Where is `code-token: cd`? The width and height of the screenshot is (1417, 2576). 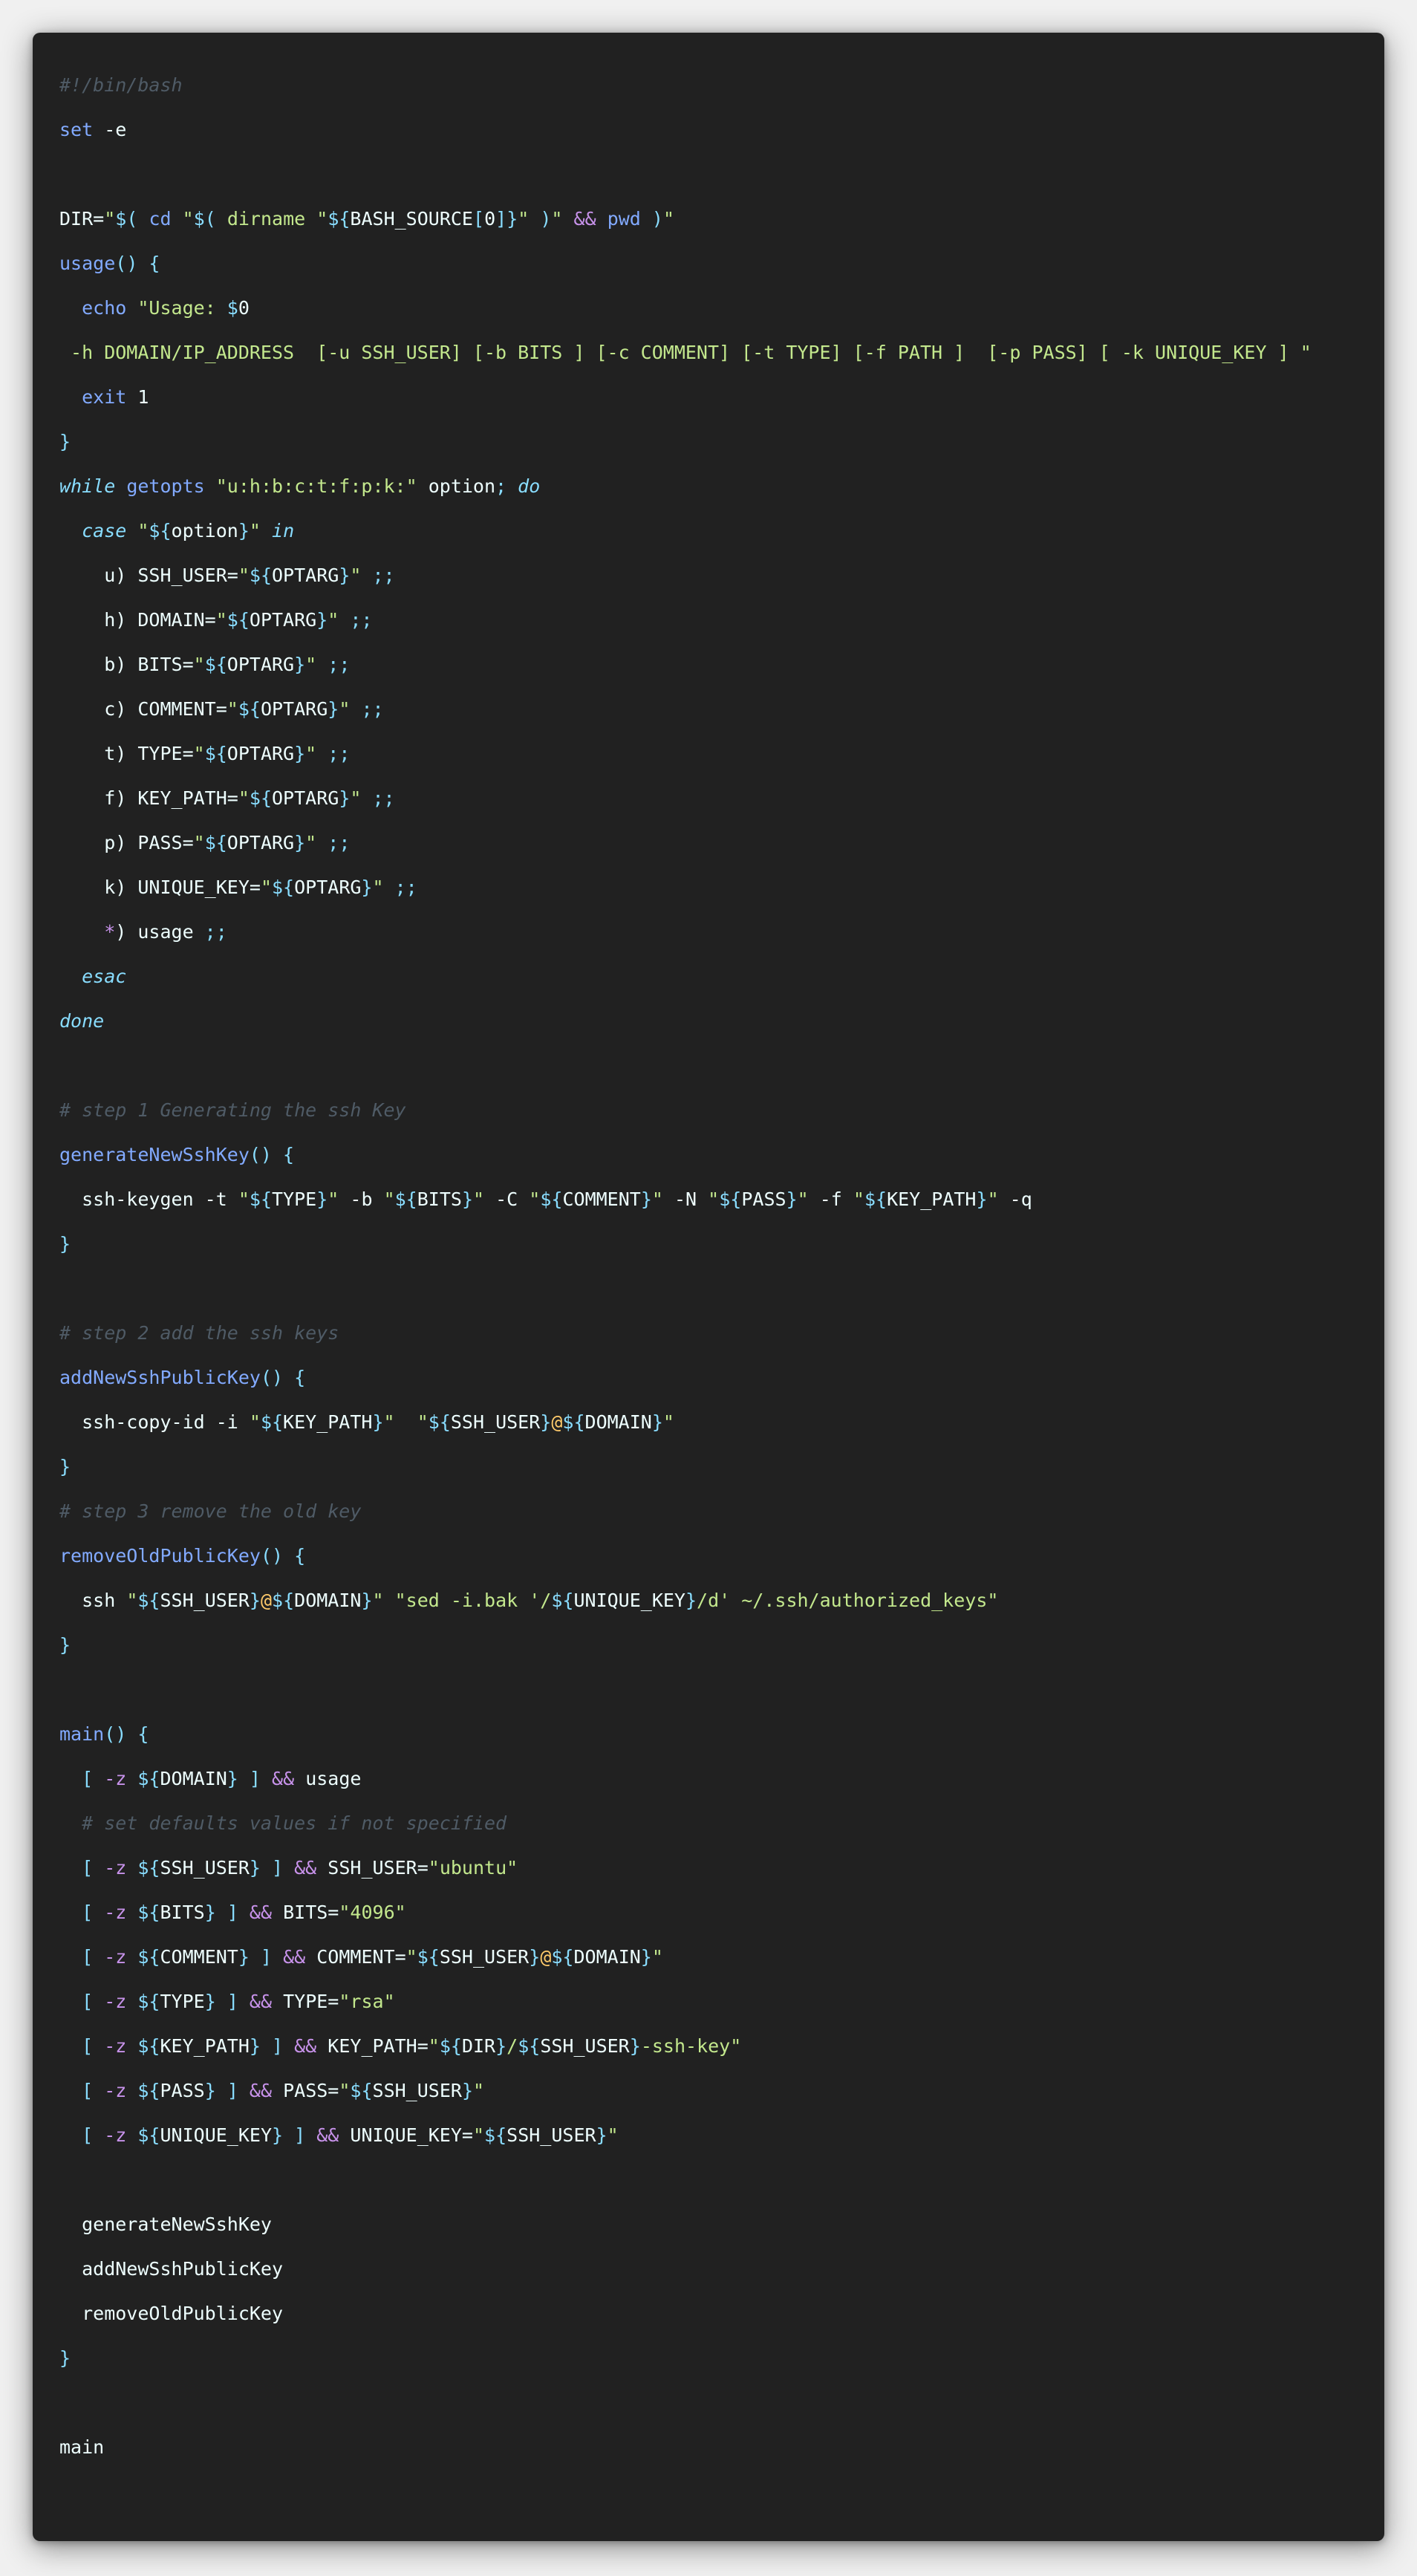 code-token: cd is located at coordinates (160, 219).